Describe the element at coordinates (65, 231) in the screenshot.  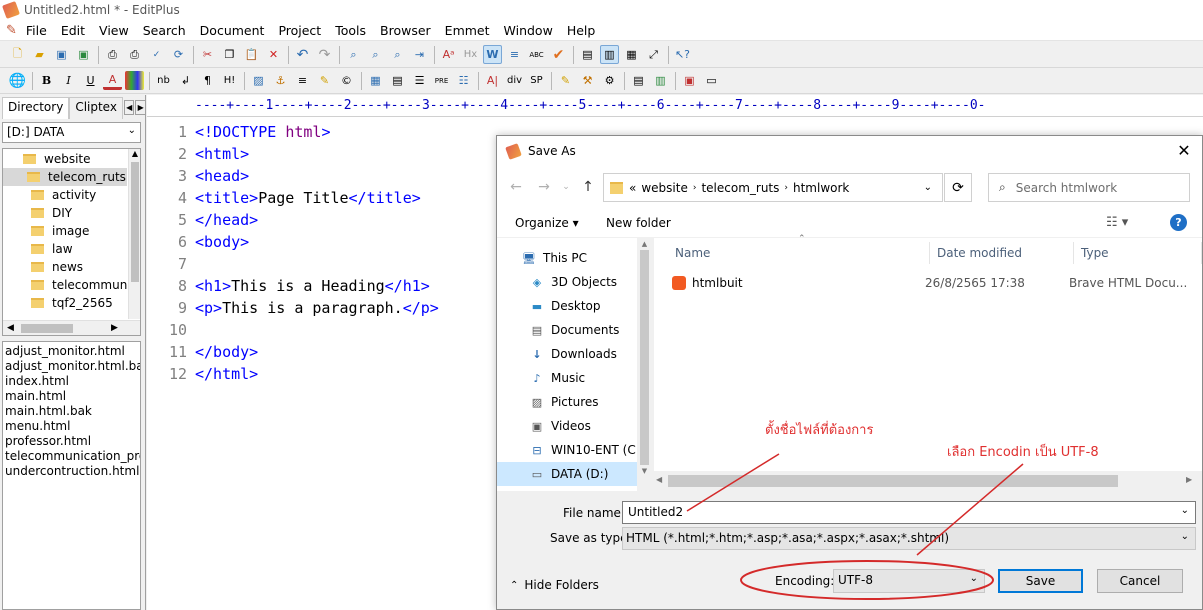
I see `tree-item: image` at that location.